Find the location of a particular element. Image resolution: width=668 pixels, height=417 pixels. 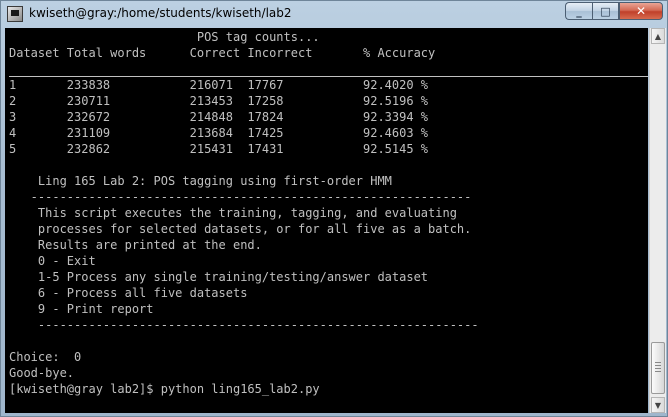

maximize-button: □ is located at coordinates (605, 11).